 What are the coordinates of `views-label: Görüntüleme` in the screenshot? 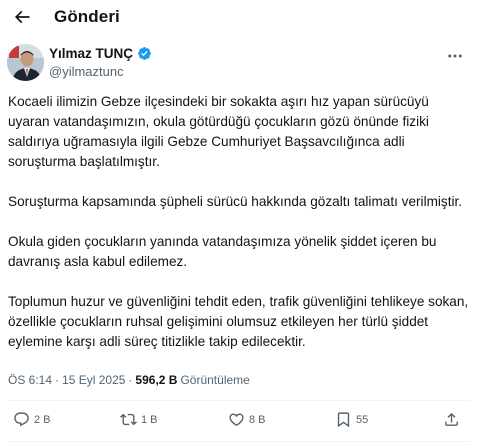 It's located at (215, 380).